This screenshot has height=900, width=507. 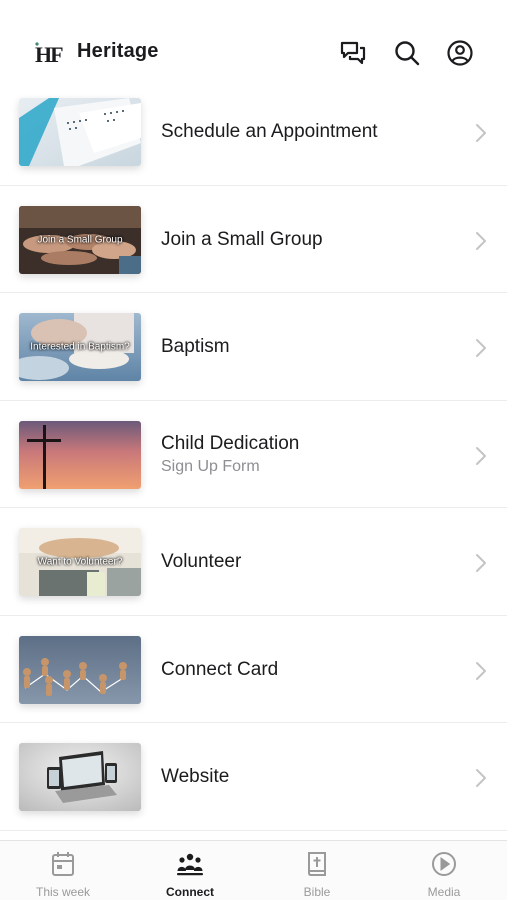 What do you see at coordinates (118, 51) in the screenshot?
I see `app-title: Heritage` at bounding box center [118, 51].